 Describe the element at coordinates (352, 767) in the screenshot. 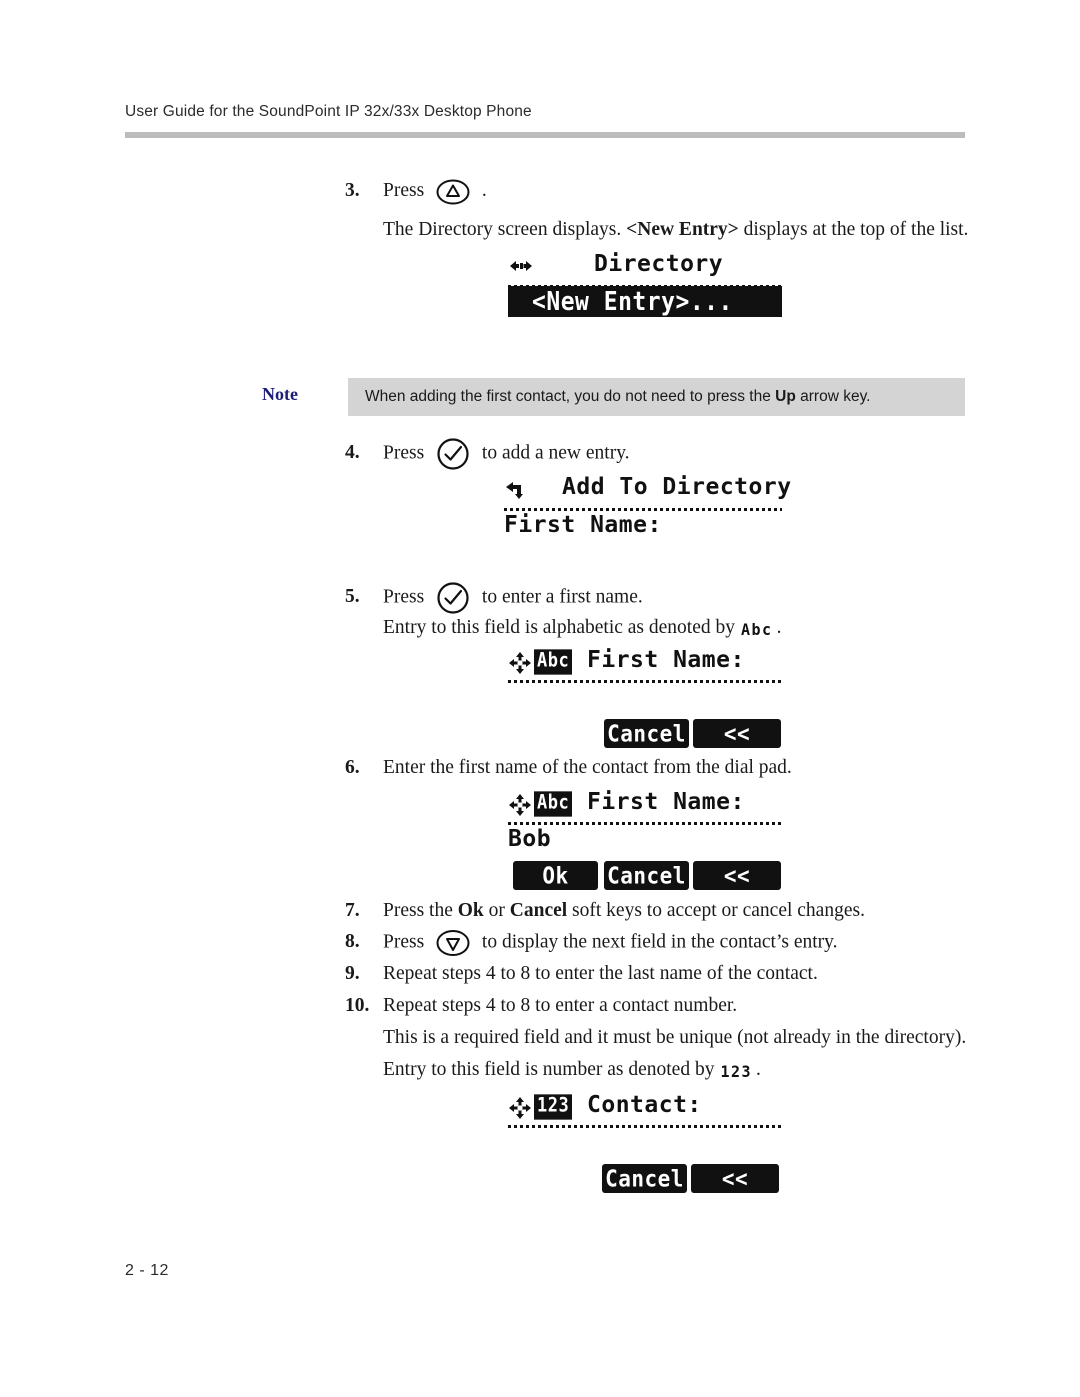

I see `step-6-number: 6.` at that location.